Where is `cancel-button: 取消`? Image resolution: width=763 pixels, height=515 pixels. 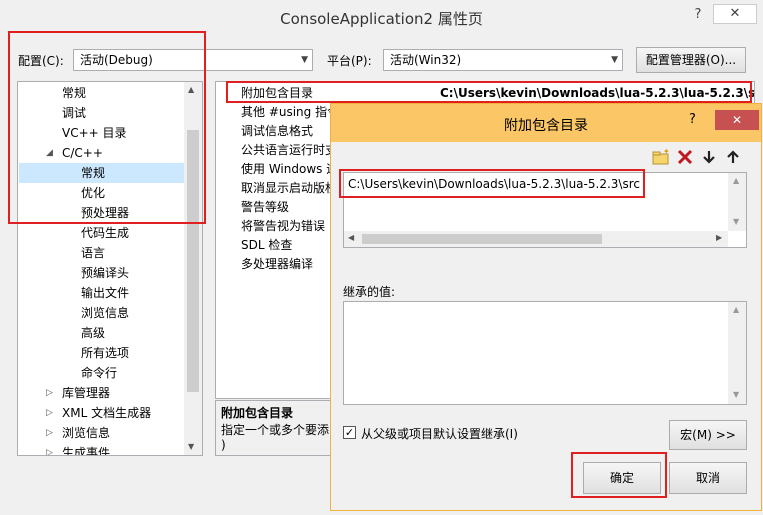
cancel-button: 取消 is located at coordinates (708, 478).